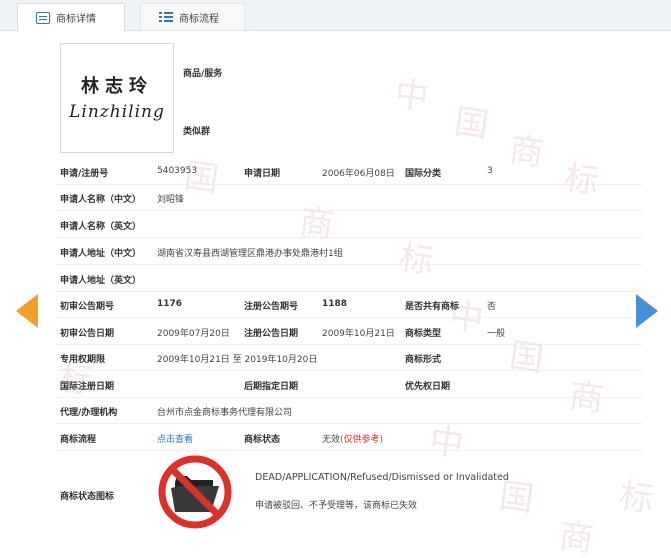 This screenshot has height=558, width=671. What do you see at coordinates (203, 74) in the screenshot?
I see `goods-services-label: 商品/服务` at bounding box center [203, 74].